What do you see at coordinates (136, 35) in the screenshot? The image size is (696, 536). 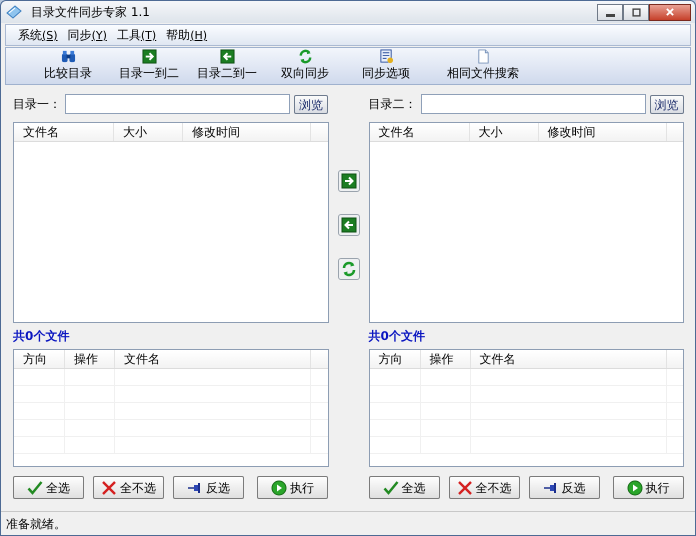 I see `menu-item: 工具(T)` at bounding box center [136, 35].